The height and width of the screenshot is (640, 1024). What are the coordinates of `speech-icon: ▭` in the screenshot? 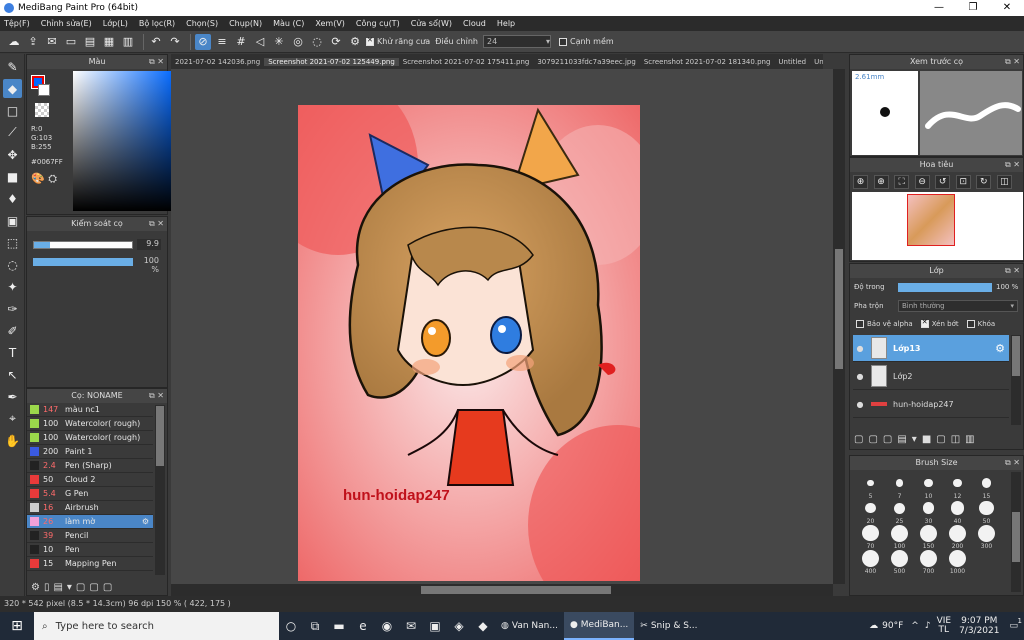 It's located at (71, 42).